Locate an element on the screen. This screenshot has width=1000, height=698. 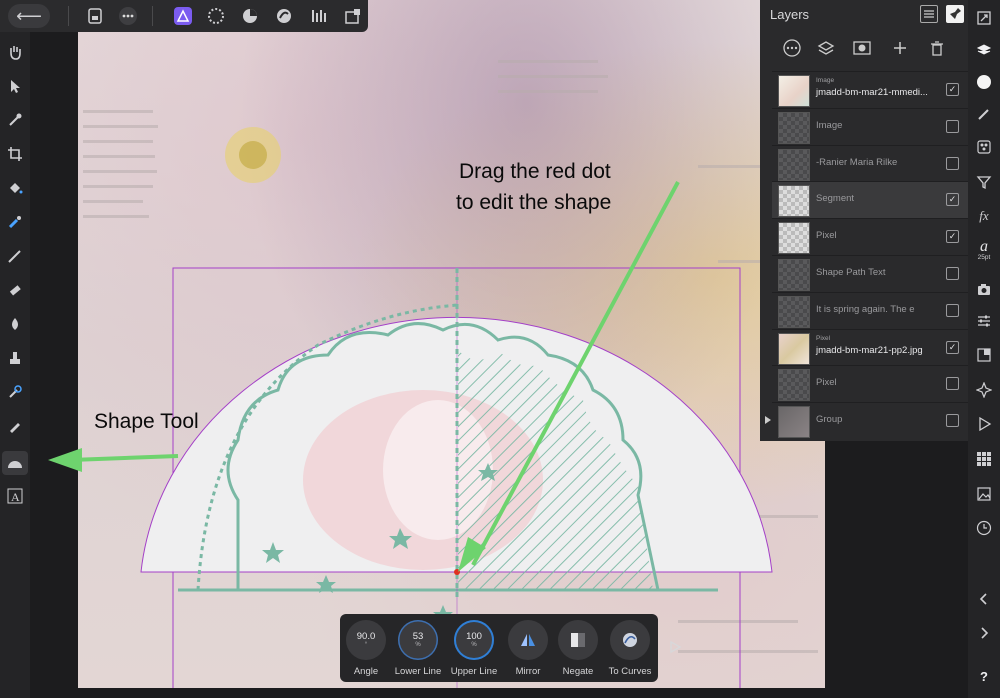
layer-row: Segment ✓ is located at coordinates (870, 200).